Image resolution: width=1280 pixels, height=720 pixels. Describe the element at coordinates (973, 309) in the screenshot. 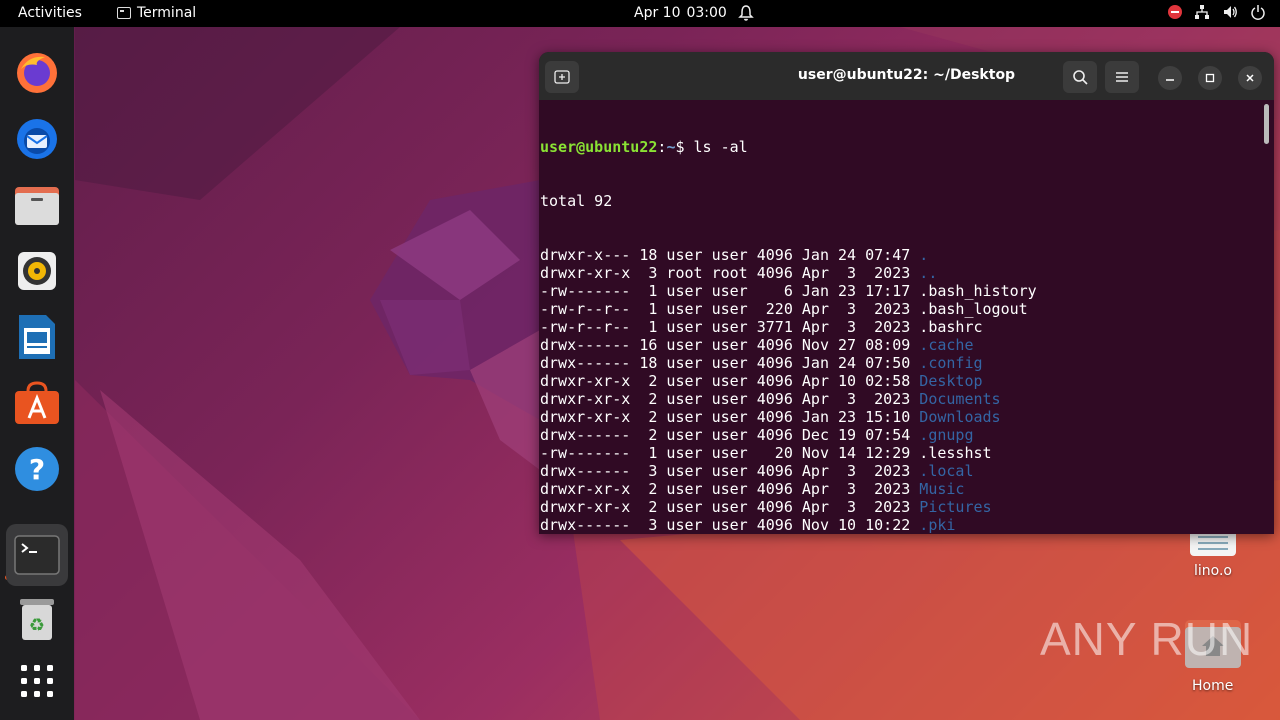

I see `file-name: .bash_logout` at that location.